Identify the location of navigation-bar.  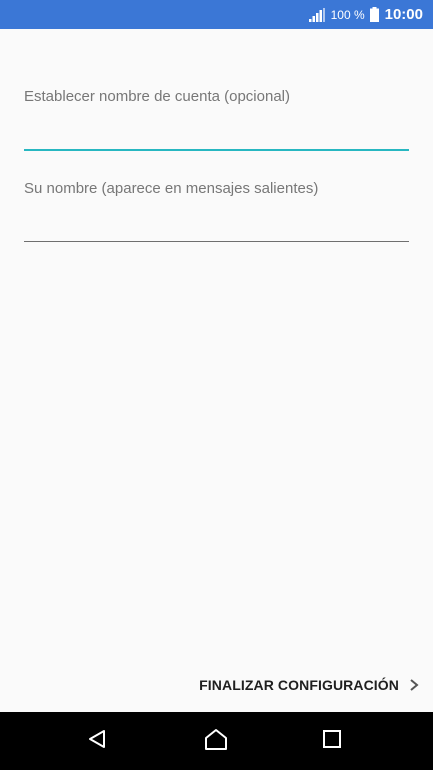
(216, 741).